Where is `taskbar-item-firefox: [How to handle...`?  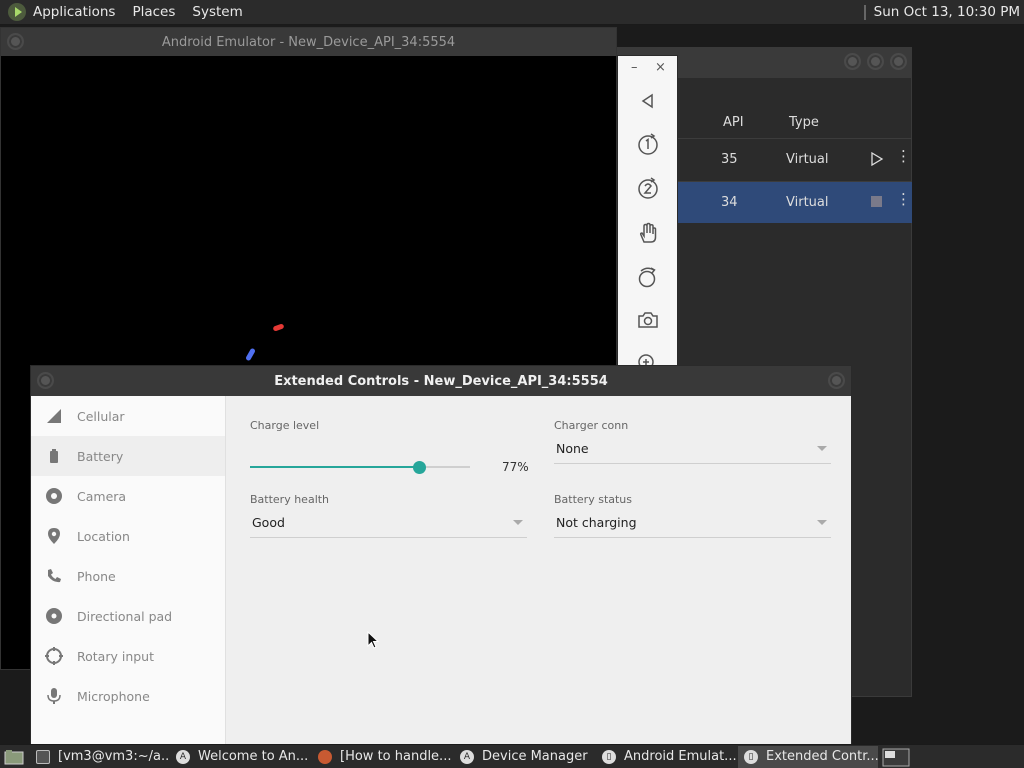
taskbar-item-firefox: [How to handle... is located at coordinates (382, 757).